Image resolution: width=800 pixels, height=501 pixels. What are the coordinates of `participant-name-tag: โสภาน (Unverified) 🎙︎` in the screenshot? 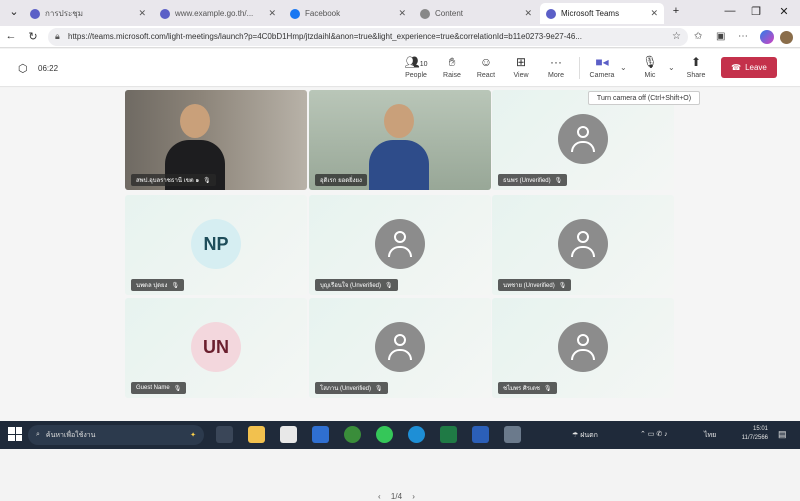 It's located at (351, 388).